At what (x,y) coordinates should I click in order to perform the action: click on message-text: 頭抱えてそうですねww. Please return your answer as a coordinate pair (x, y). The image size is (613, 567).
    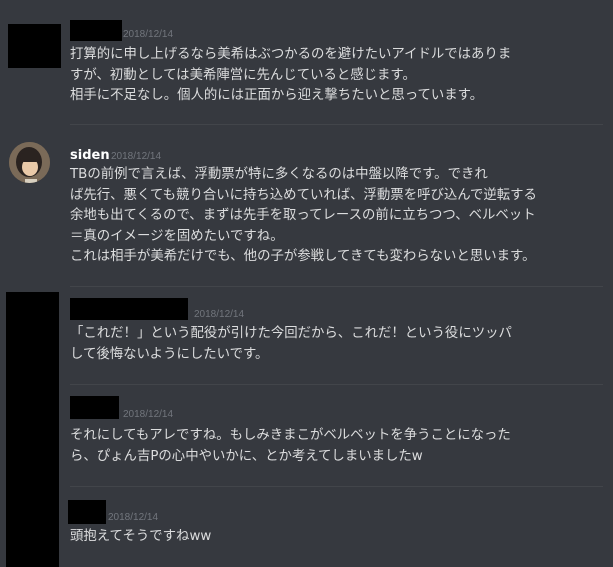
    Looking at the image, I should click on (141, 536).